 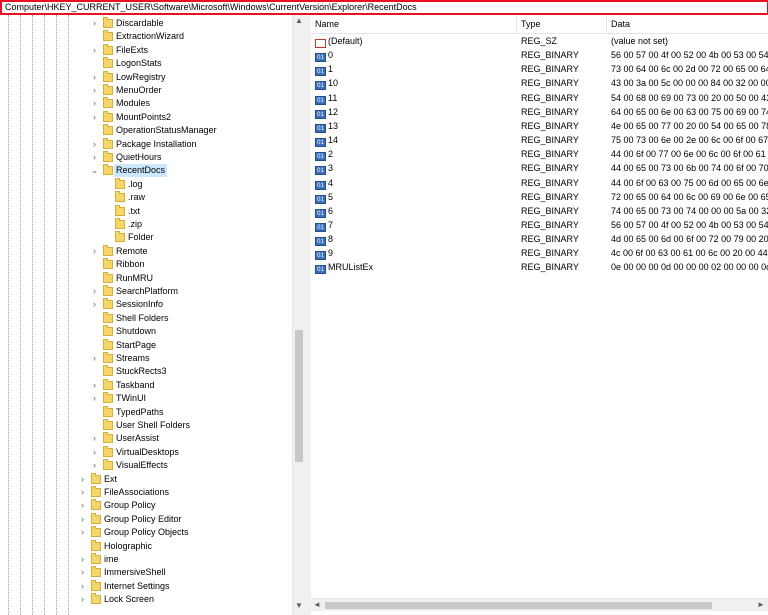 What do you see at coordinates (317, 605) in the screenshot?
I see `scroll-left-arrow-icon: ◄` at bounding box center [317, 605].